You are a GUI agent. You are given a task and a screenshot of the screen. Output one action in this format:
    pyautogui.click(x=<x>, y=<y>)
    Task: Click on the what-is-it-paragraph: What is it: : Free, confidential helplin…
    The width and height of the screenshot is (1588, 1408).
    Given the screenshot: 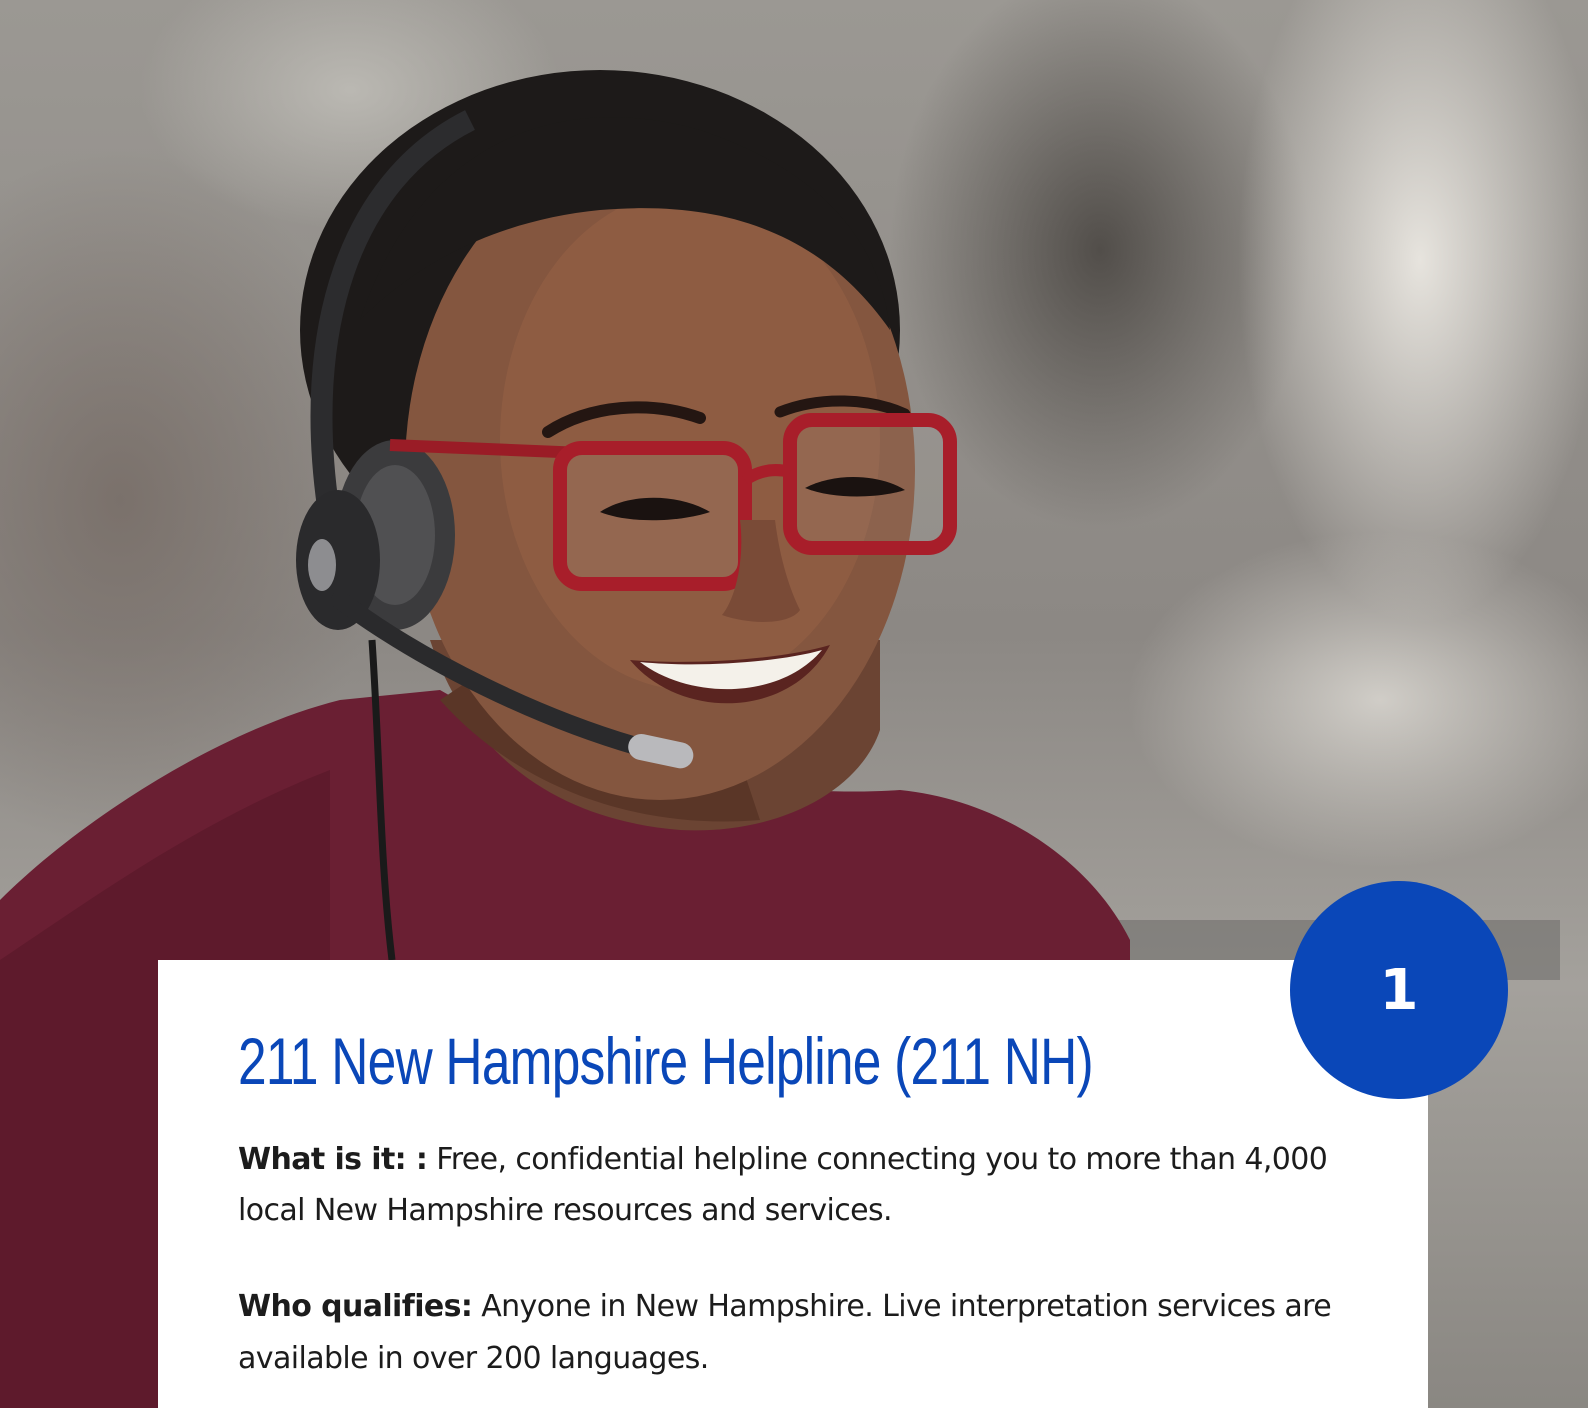 What is the action you would take?
    pyautogui.click(x=793, y=1185)
    